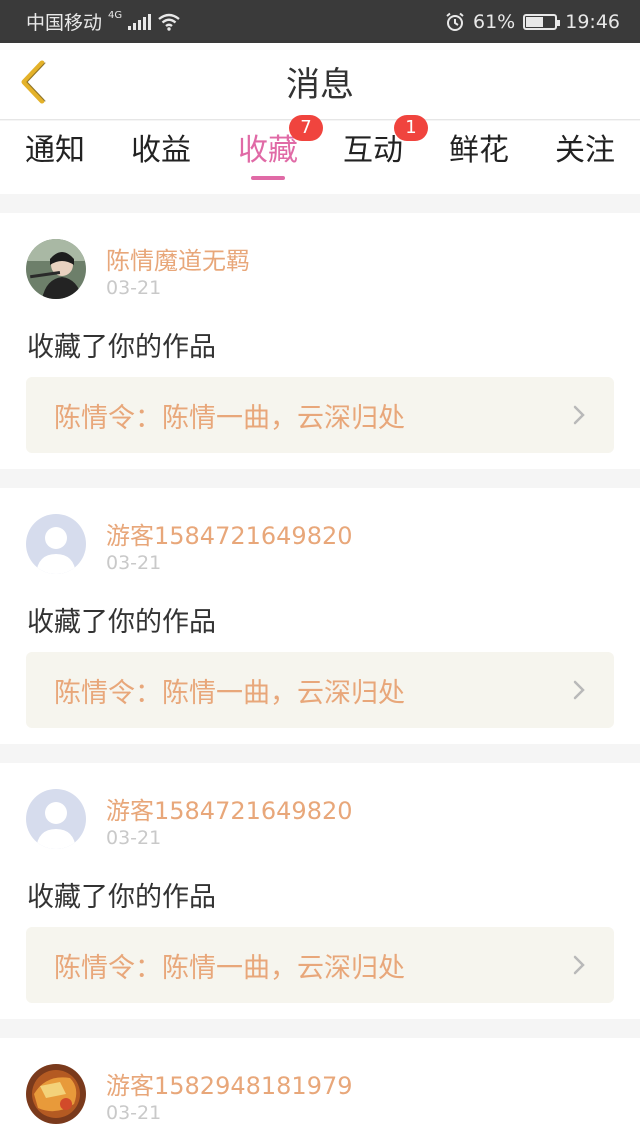 The width and height of the screenshot is (640, 1138). I want to click on username: 陈情魔道无羁, so click(178, 258).